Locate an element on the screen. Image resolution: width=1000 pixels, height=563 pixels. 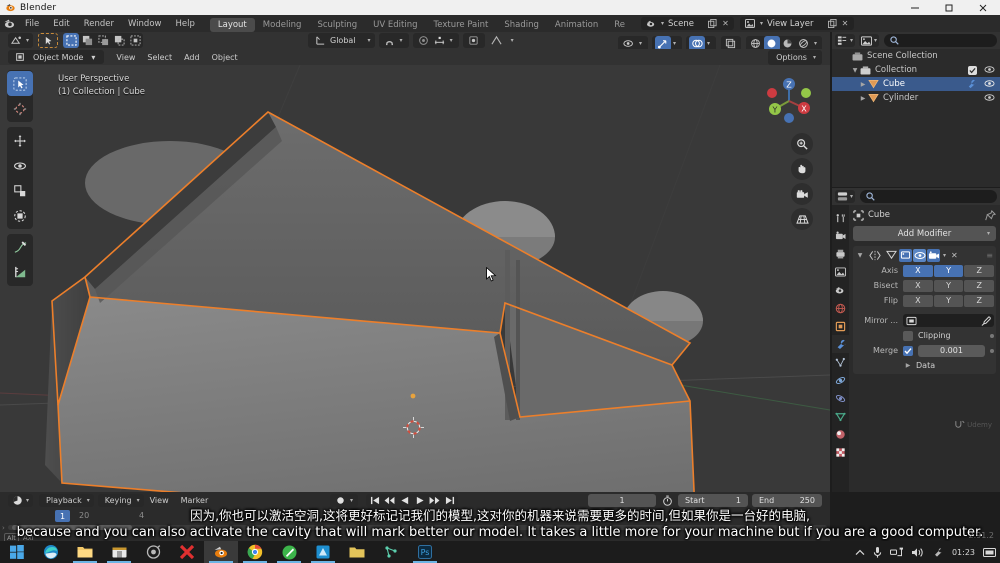
tray-chevron-icon is located at coordinates (860, 552).